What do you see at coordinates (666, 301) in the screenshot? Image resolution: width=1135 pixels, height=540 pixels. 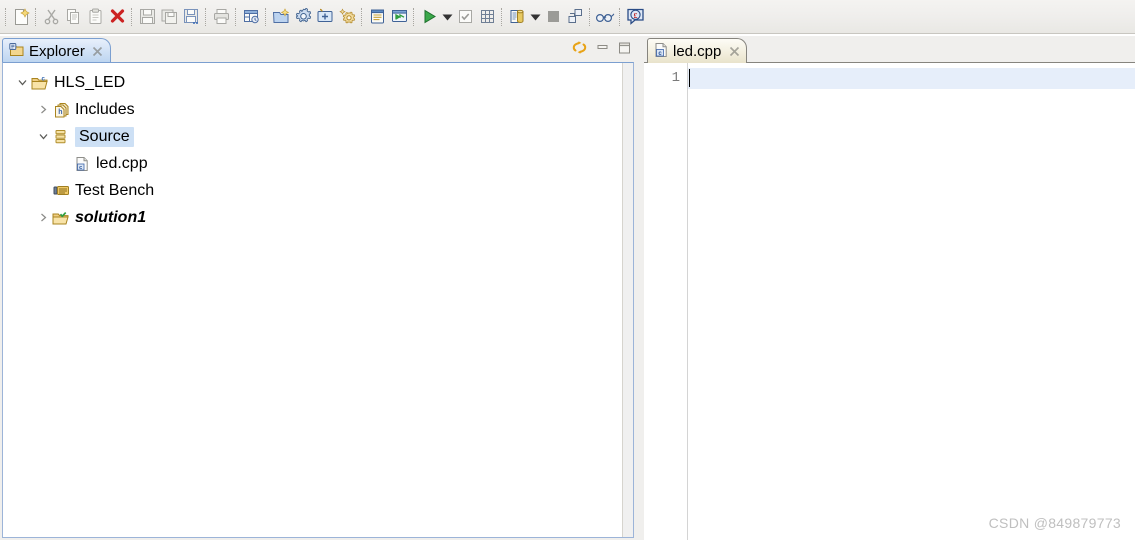 I see `editor-line-number-gutter: 1` at bounding box center [666, 301].